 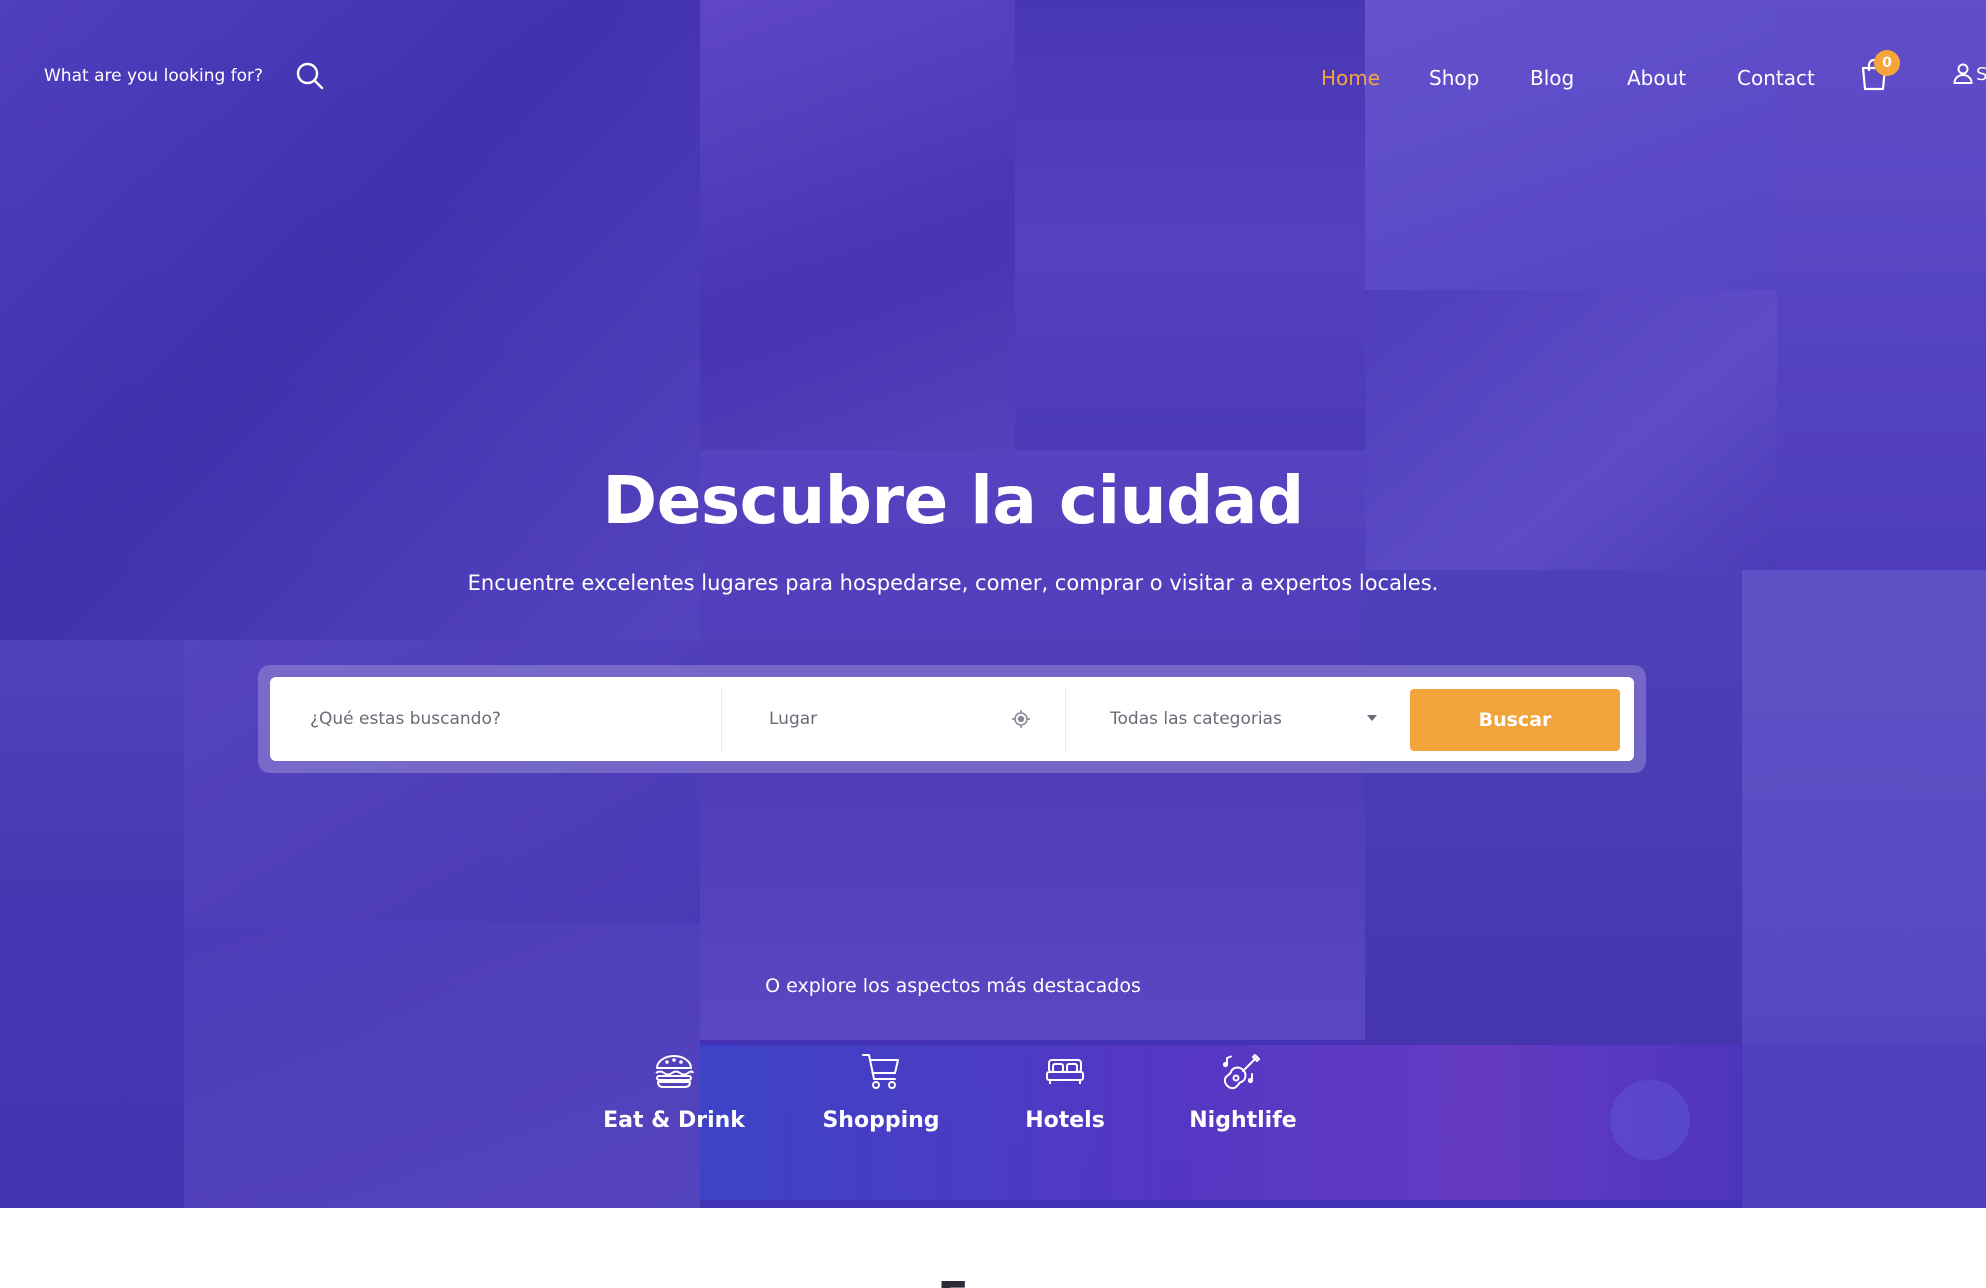 I want to click on category-shopping: Shopping, so click(x=881, y=1091).